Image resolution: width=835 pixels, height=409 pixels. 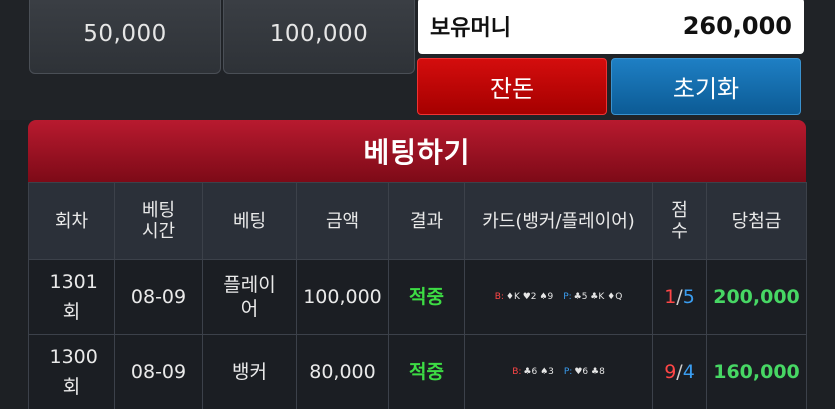 I want to click on change-button: 잔돈, so click(x=512, y=86).